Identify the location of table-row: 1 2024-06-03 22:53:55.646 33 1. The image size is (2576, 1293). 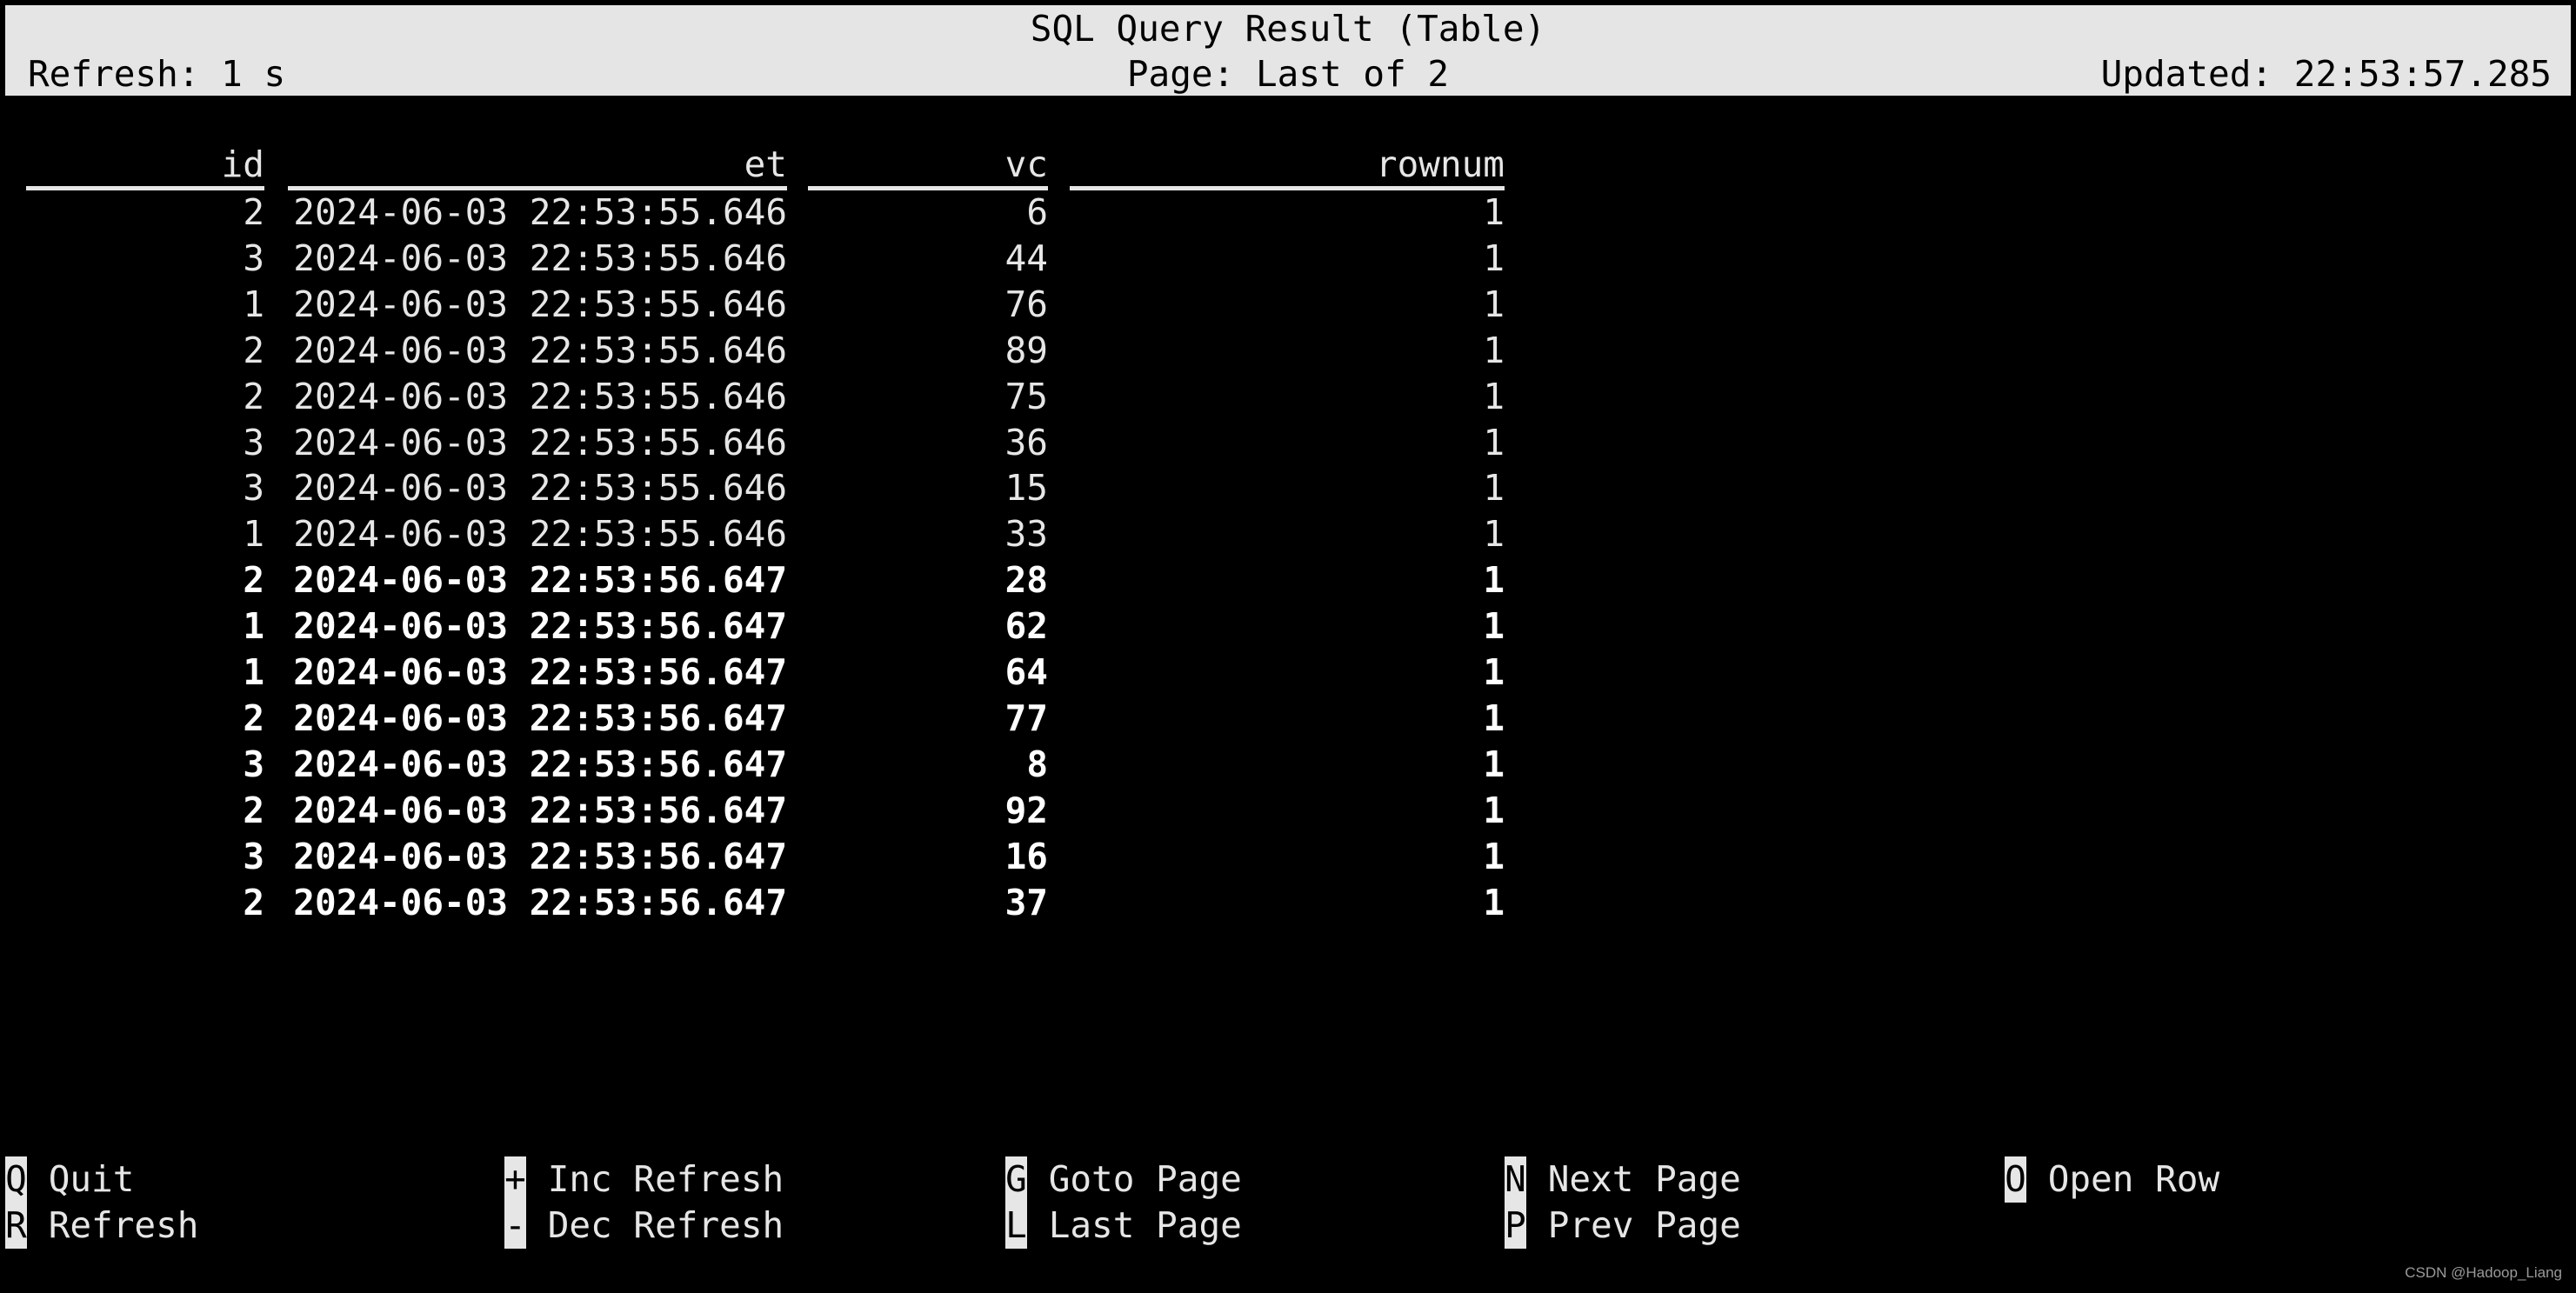
(782, 534).